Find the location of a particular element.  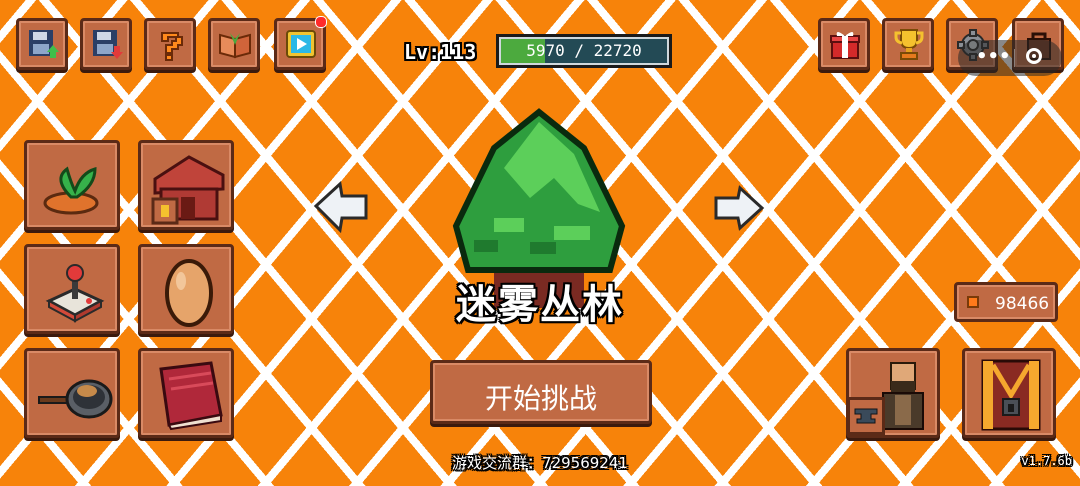

treasure-chest-icon is located at coordinates (1011, 395).